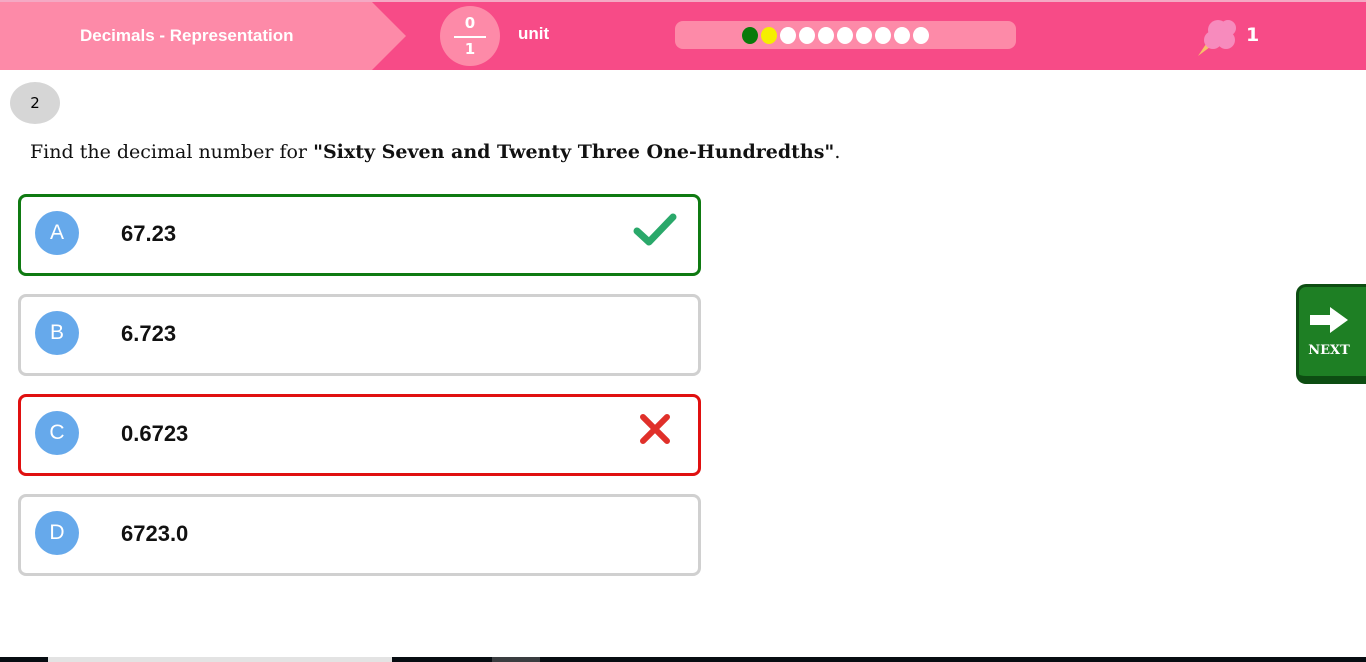  What do you see at coordinates (203, 36) in the screenshot?
I see `lesson-title: Decimals - Representation` at bounding box center [203, 36].